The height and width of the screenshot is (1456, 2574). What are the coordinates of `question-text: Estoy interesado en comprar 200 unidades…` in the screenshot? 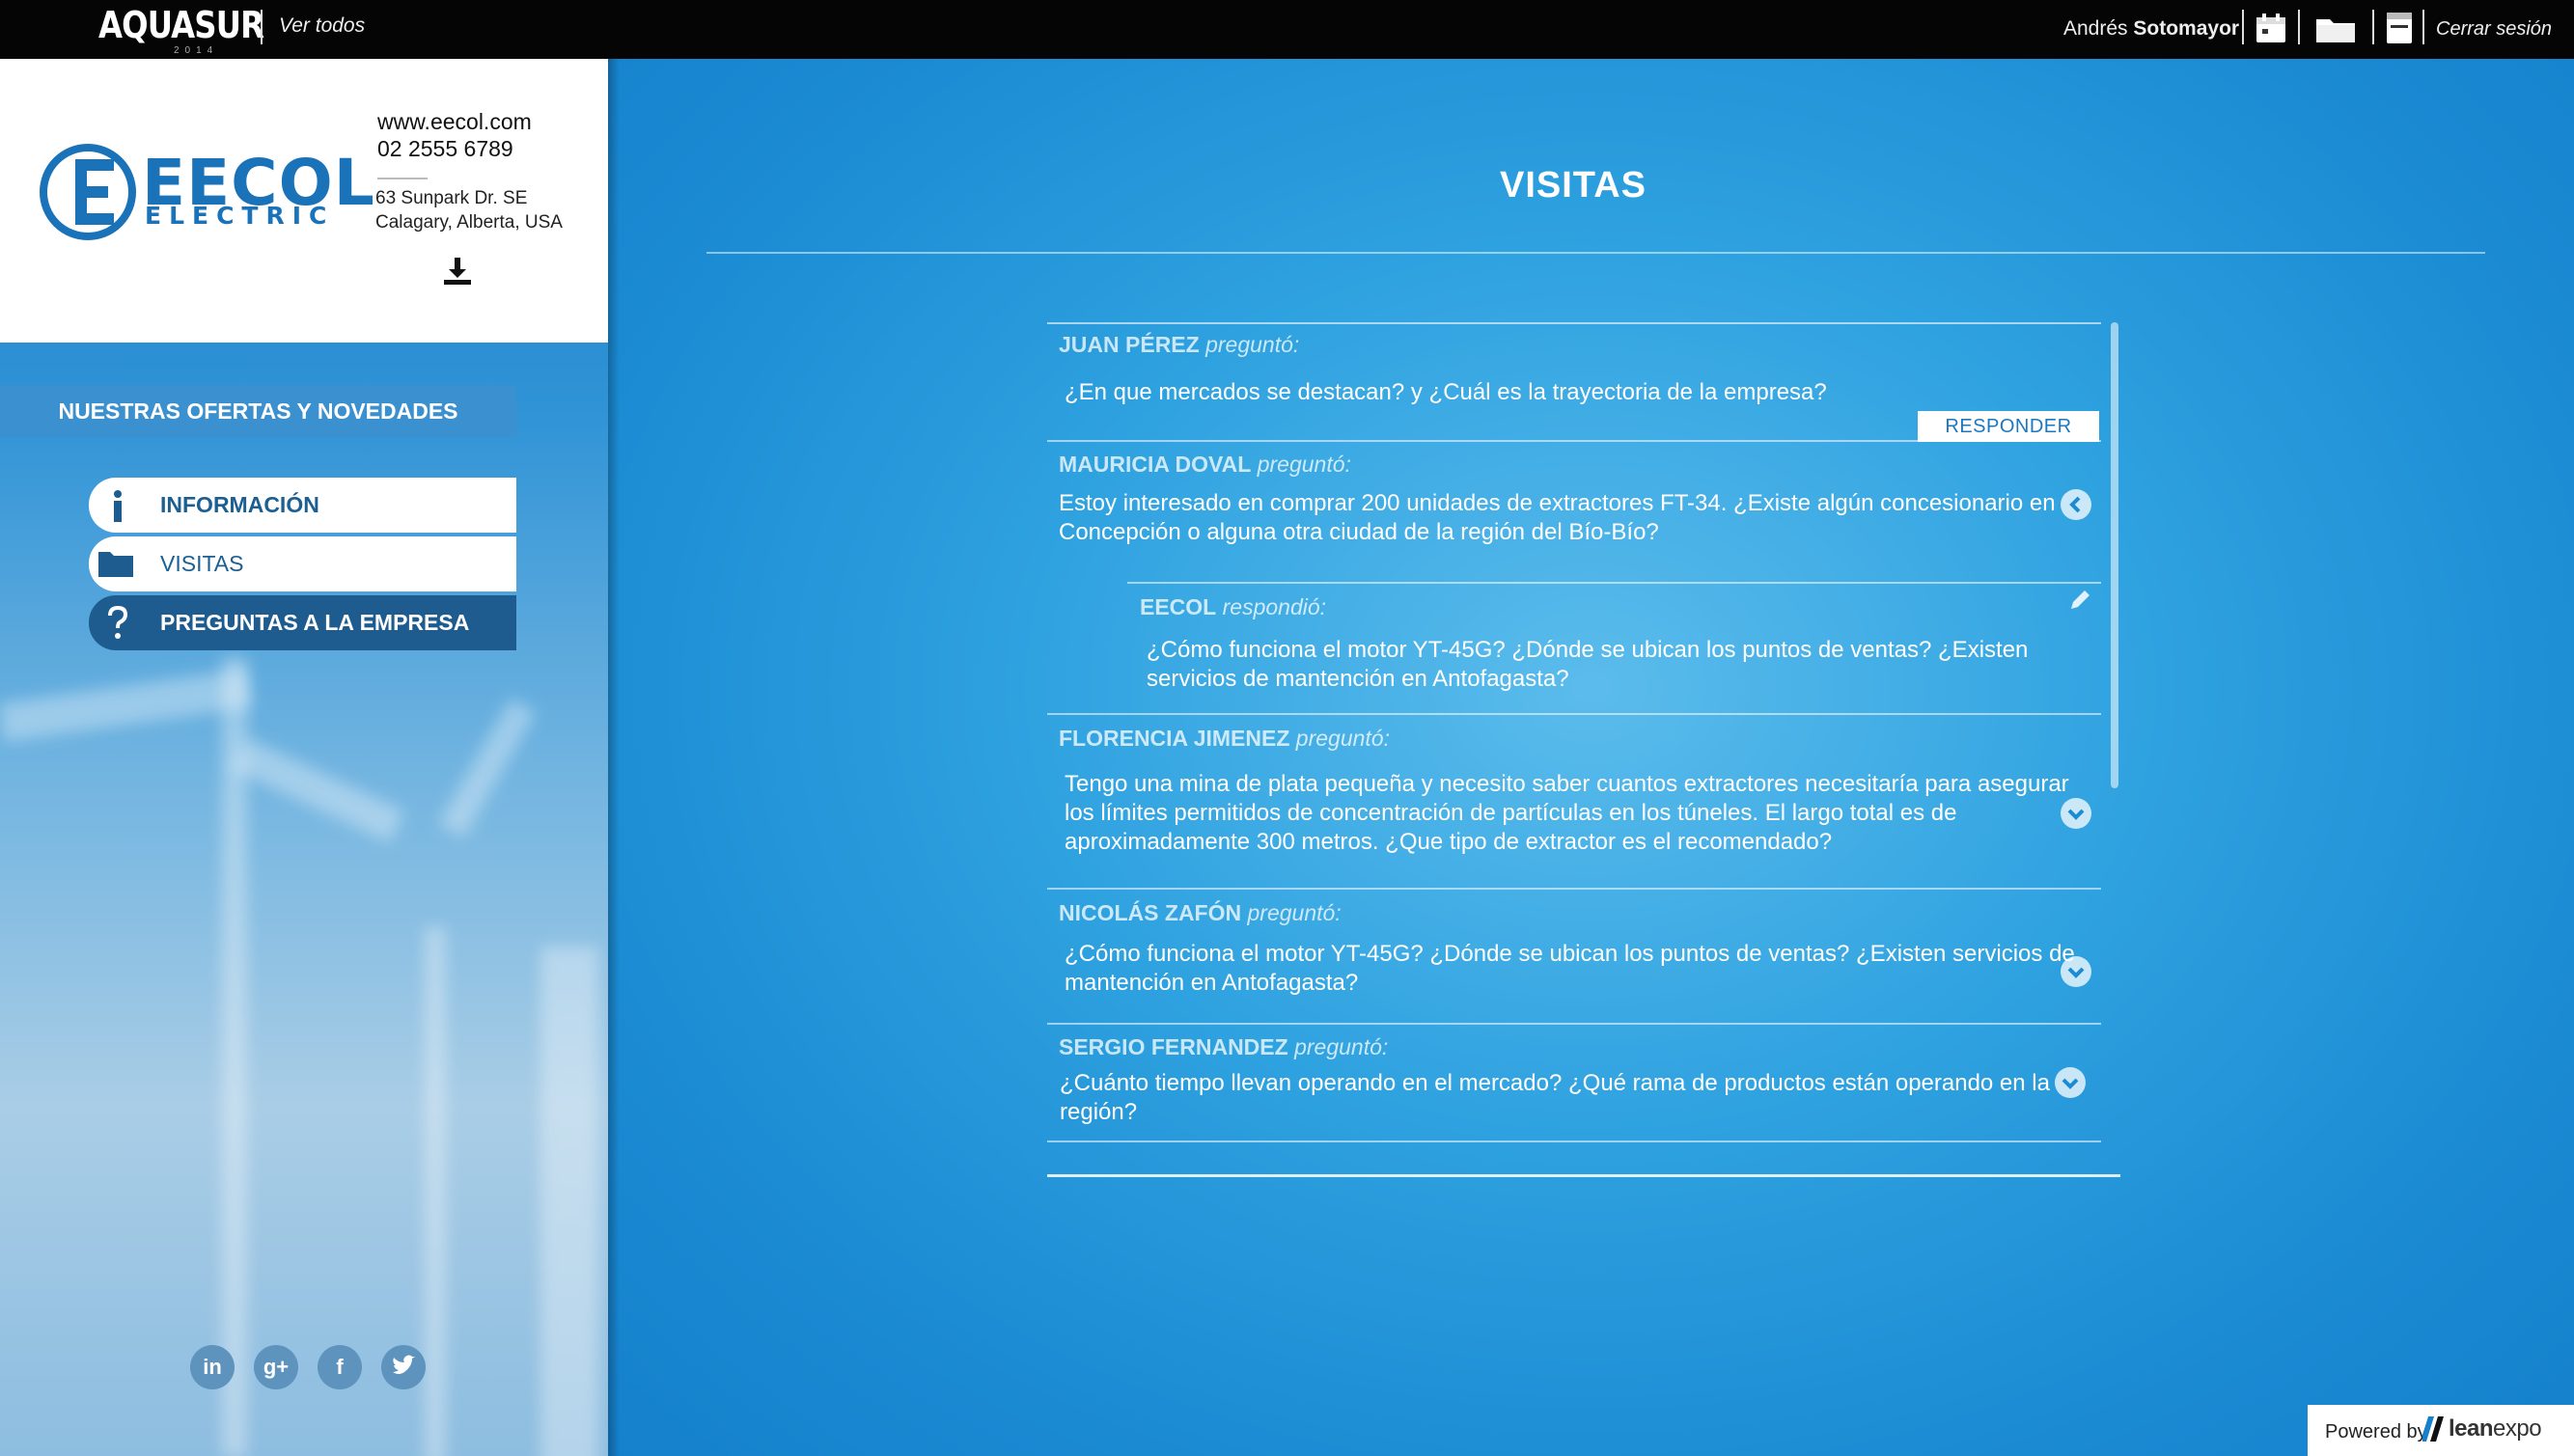 It's located at (1558, 518).